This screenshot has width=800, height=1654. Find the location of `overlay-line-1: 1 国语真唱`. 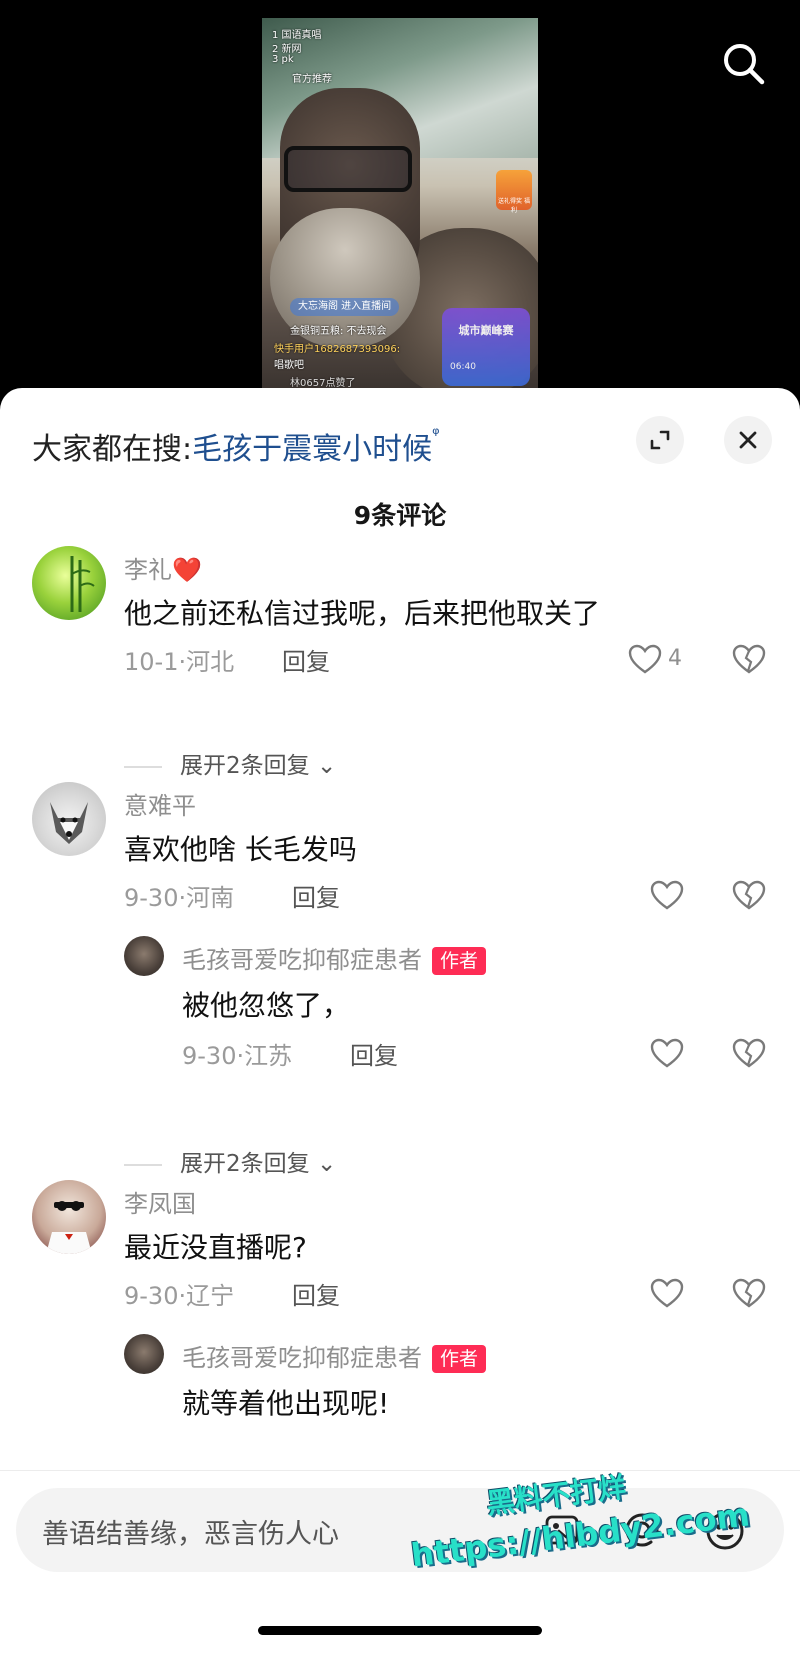

overlay-line-1: 1 国语真唱 is located at coordinates (297, 35).